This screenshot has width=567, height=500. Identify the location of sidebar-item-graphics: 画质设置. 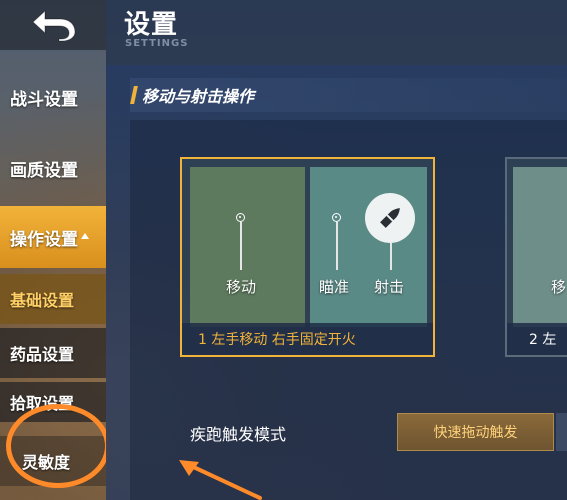
(53, 168).